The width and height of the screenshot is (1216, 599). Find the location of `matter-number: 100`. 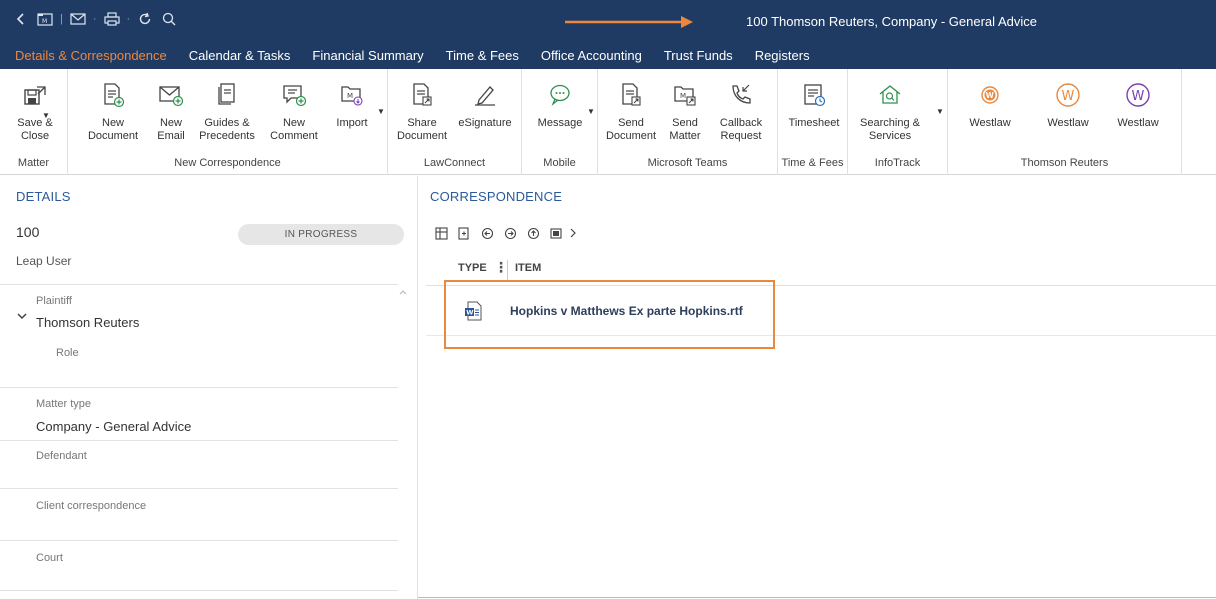

matter-number: 100 is located at coordinates (28, 232).